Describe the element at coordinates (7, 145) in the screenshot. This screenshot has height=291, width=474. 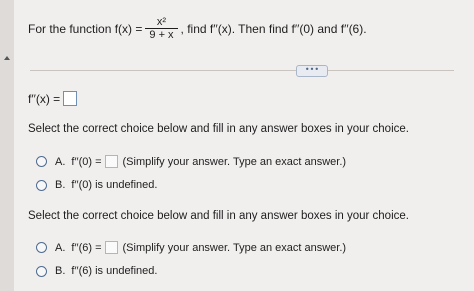
I see `left-scroll-strip` at that location.